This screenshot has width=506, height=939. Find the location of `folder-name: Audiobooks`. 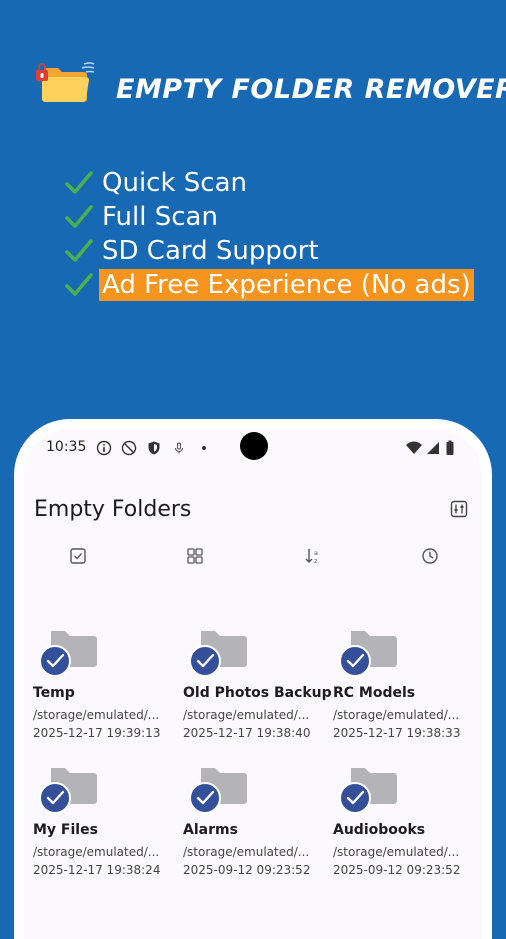

folder-name: Audiobooks is located at coordinates (379, 830).